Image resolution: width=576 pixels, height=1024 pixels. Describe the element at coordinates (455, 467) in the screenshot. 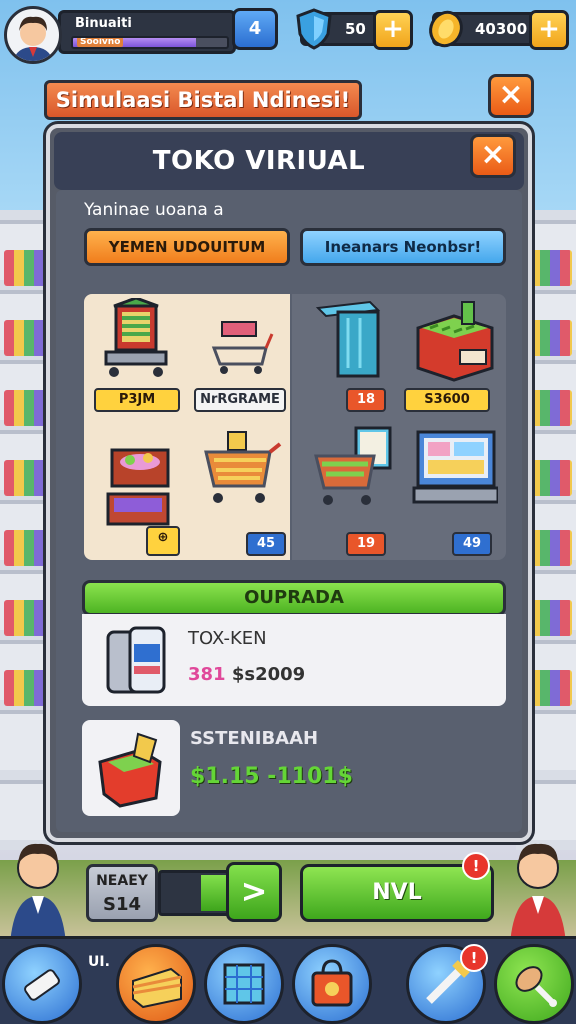

I see `kiosk-icon` at that location.